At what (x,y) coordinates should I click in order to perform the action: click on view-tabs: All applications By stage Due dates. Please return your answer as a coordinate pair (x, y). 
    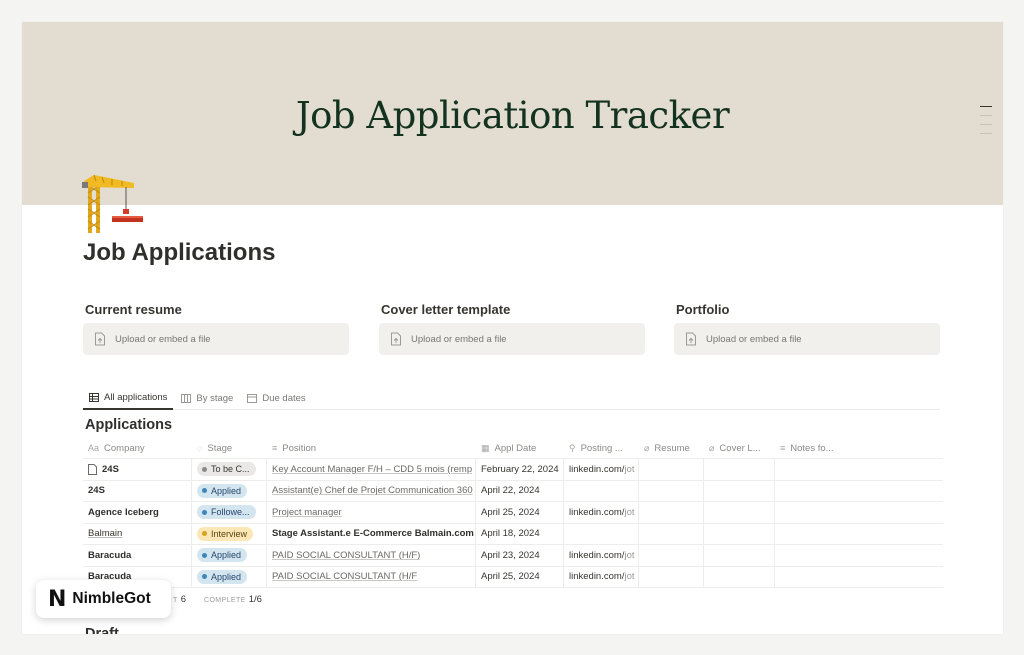
    Looking at the image, I should click on (511, 398).